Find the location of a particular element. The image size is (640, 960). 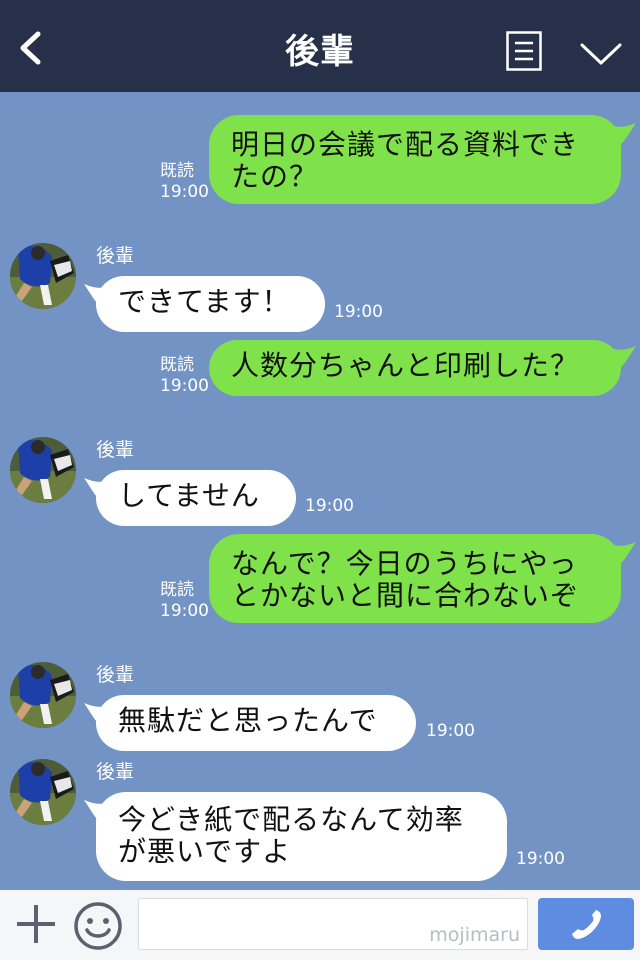

message-bubble: 無駄だと思ったんで is located at coordinates (256, 723).